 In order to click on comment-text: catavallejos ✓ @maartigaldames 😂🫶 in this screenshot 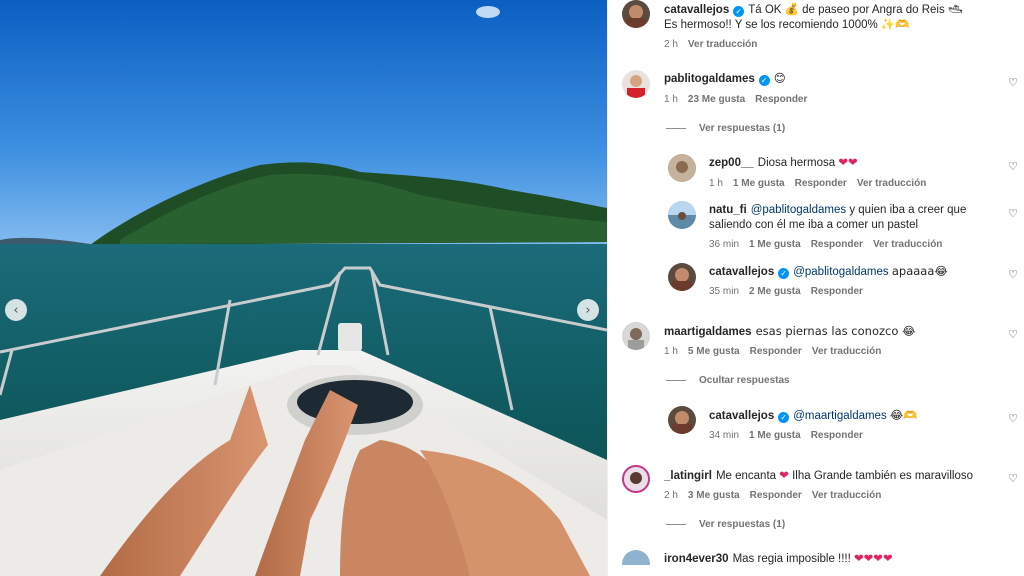, I will do `click(813, 415)`.